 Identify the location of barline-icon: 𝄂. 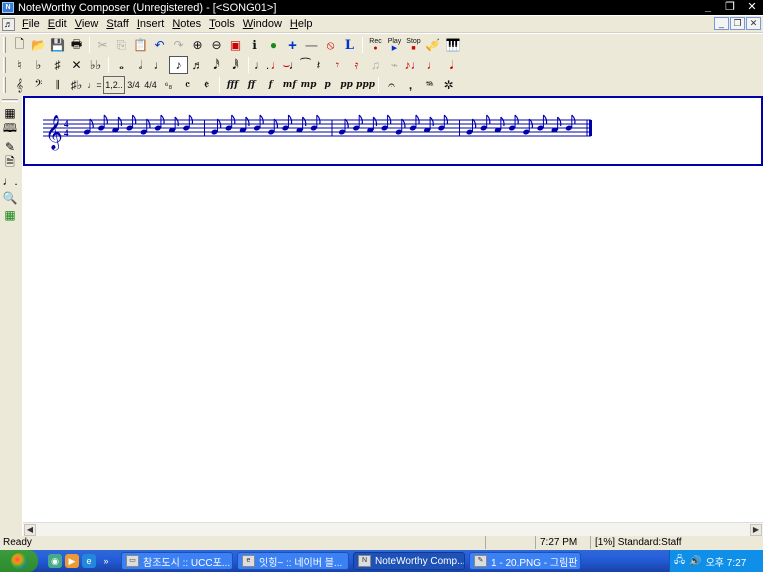
(57, 85).